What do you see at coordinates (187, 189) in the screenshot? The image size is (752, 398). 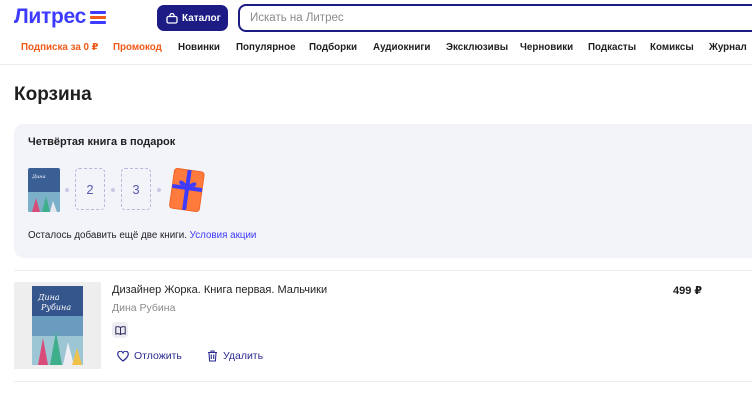 I see `gift-box-icon` at bounding box center [187, 189].